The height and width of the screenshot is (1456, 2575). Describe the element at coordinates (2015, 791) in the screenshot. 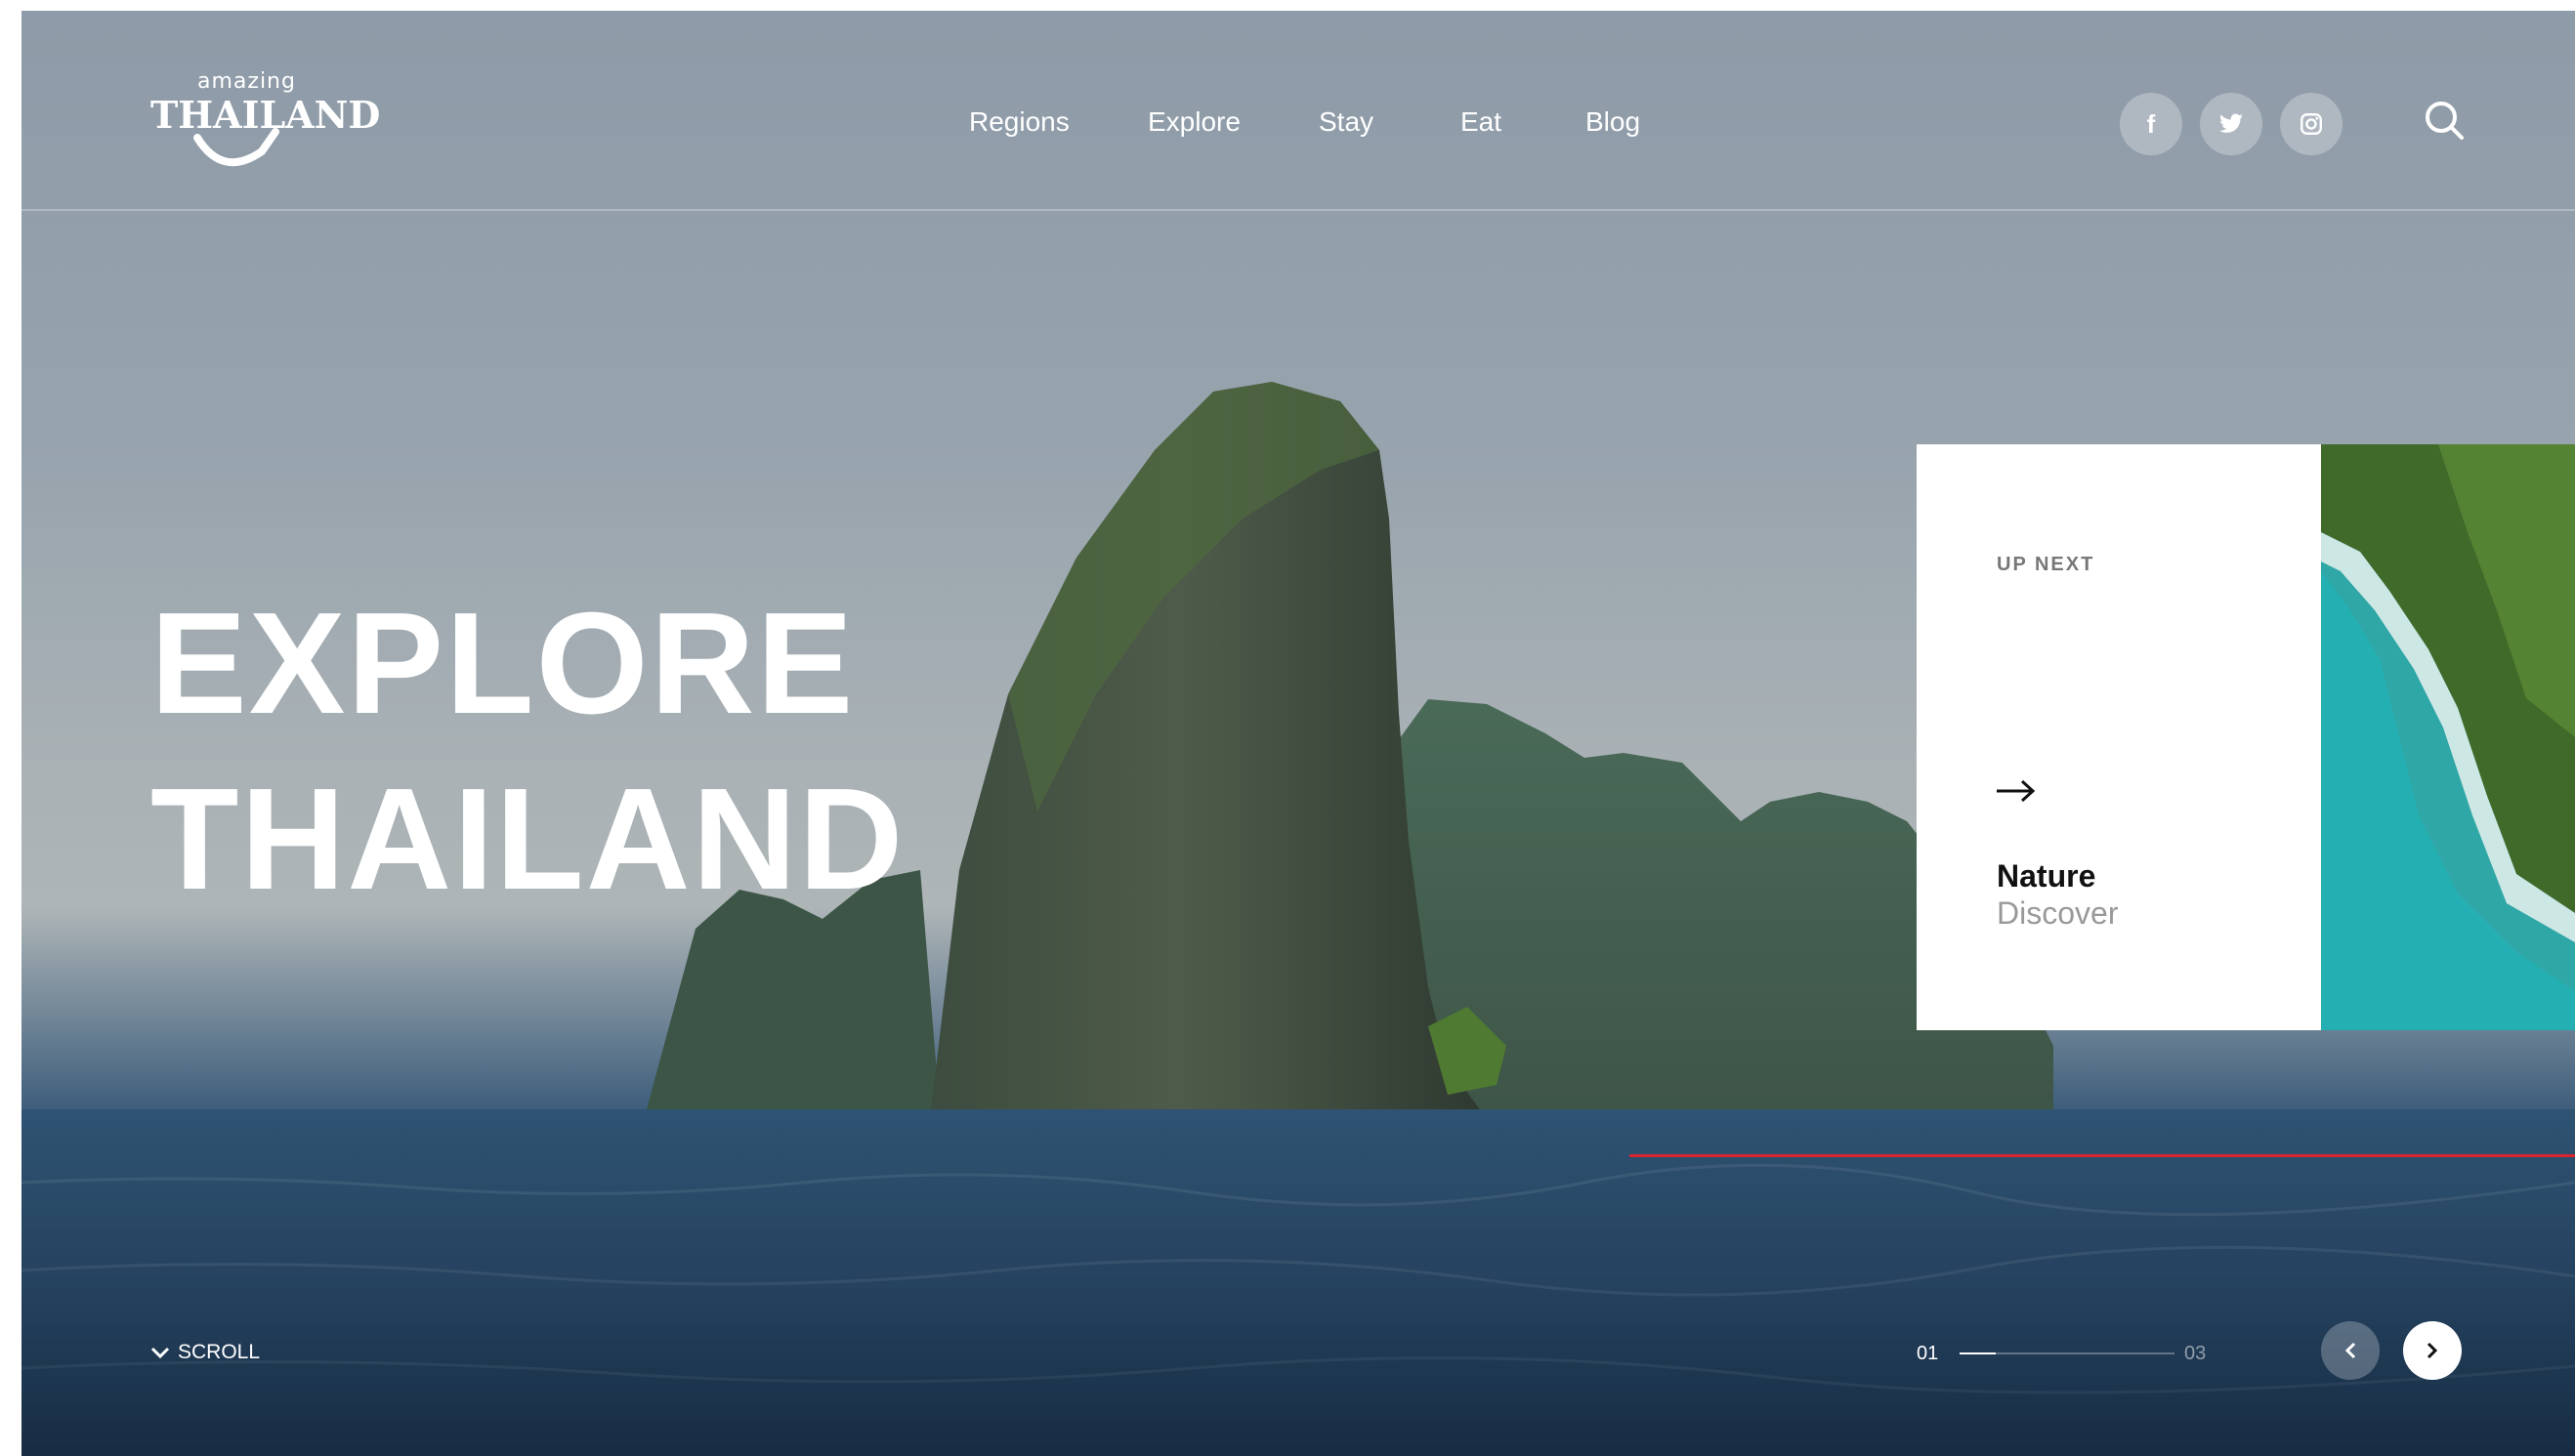

I see `arrow-right-icon` at that location.